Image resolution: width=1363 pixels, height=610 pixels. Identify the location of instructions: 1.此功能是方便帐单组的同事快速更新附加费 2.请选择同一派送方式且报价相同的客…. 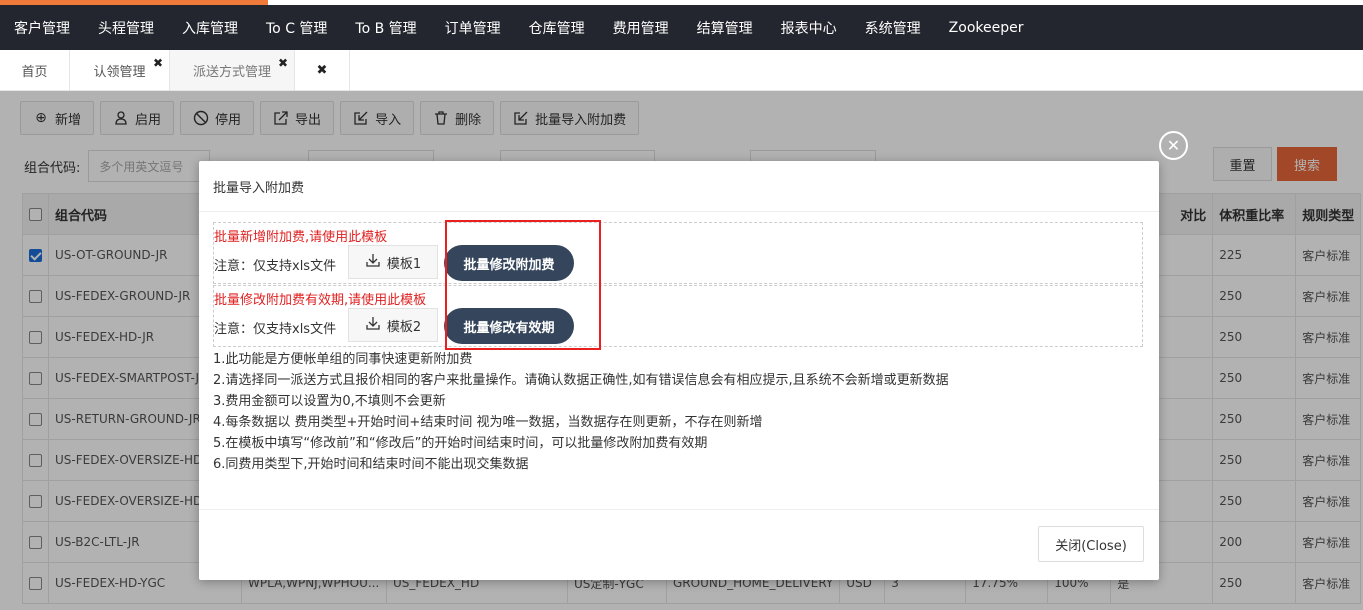
(581, 412).